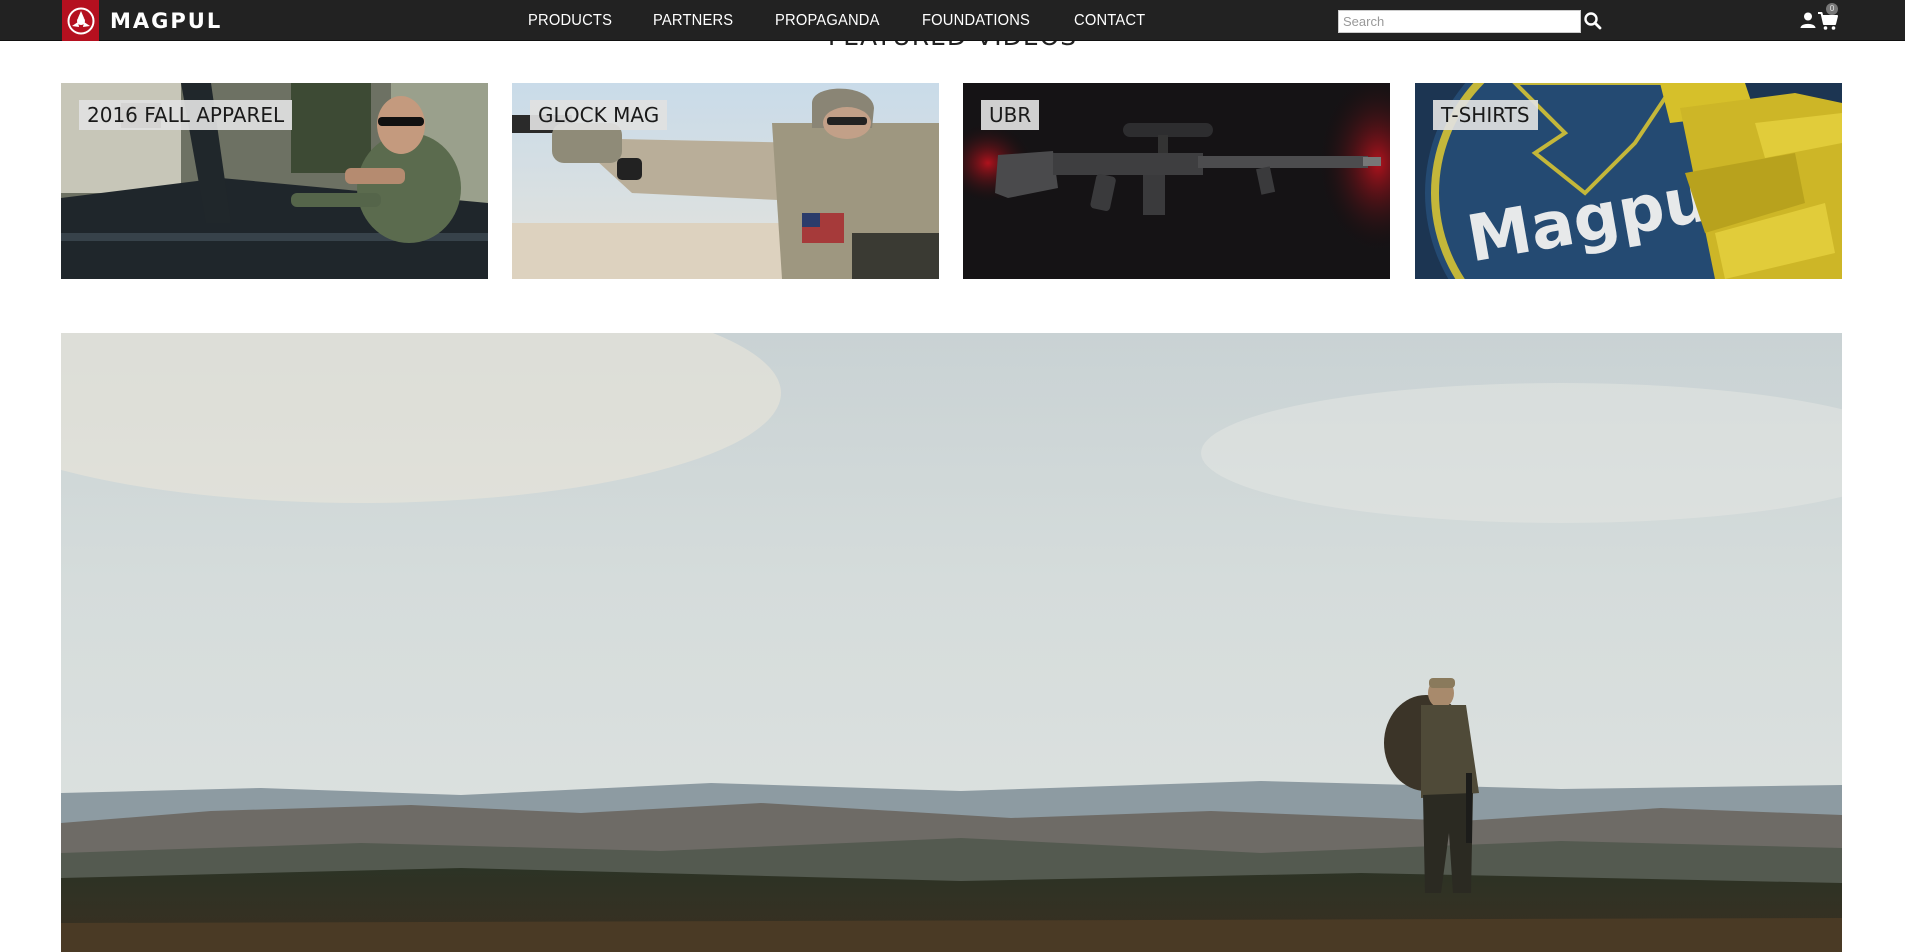  Describe the element at coordinates (1459, 21) in the screenshot. I see `search-input` at that location.